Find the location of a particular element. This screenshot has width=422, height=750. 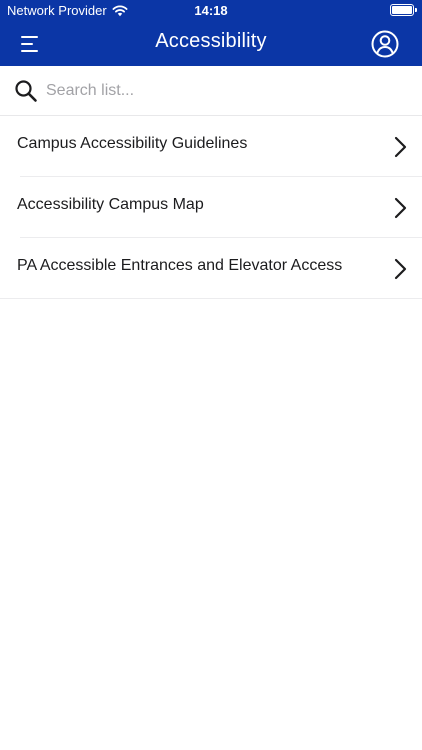

search-bar is located at coordinates (211, 91).